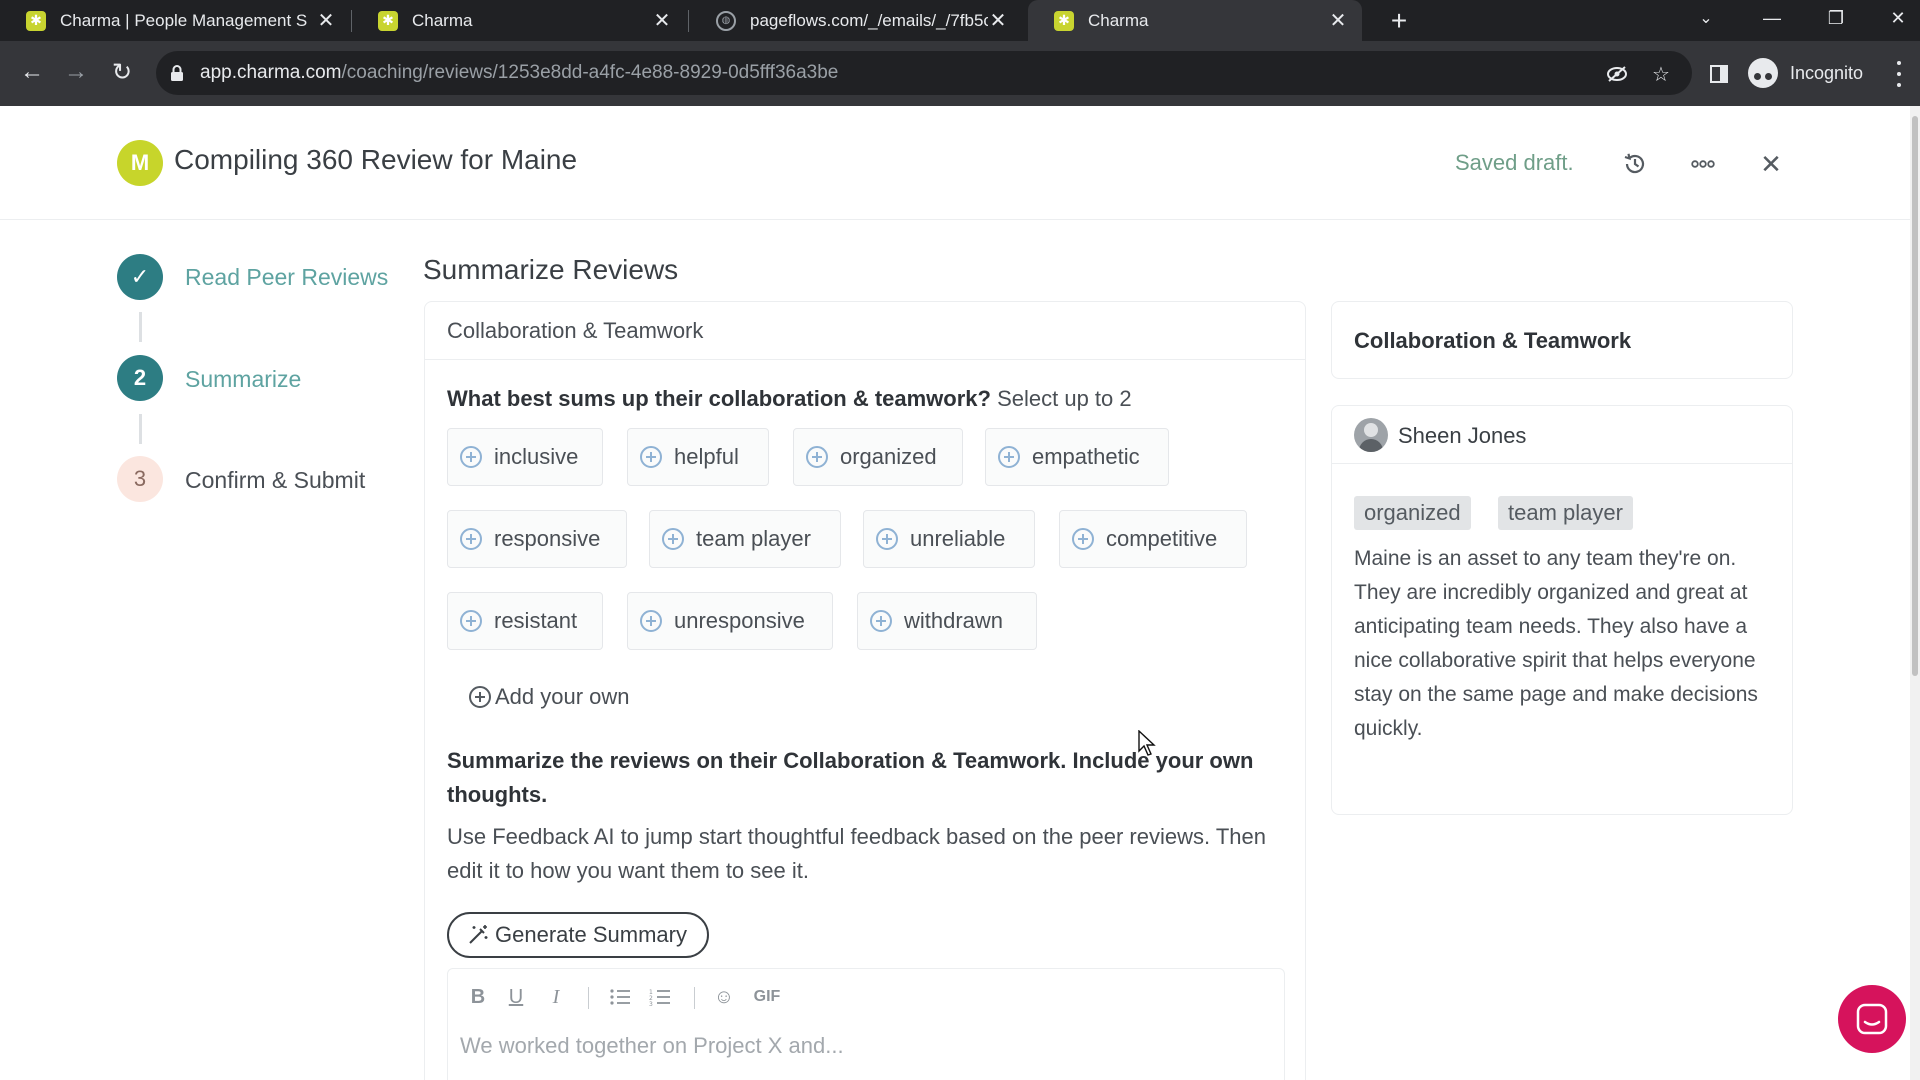 This screenshot has height=1080, width=1920. I want to click on minimize-icon: —, so click(1772, 18).